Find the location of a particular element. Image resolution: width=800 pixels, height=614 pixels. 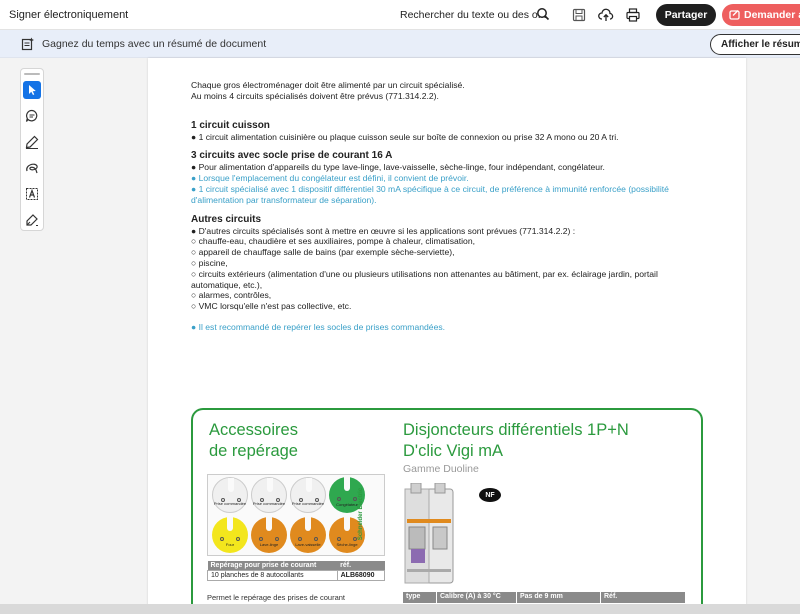

sign-tool is located at coordinates (32, 220).